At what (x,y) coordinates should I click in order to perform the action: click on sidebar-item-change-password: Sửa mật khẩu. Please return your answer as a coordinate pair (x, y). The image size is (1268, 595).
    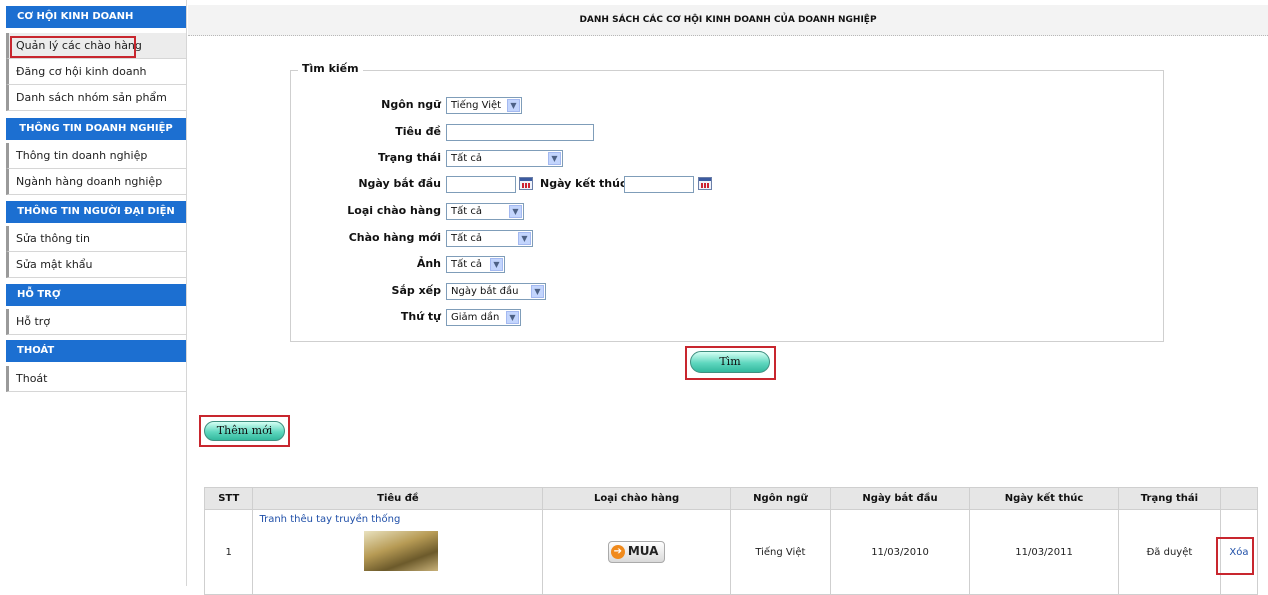
    Looking at the image, I should click on (96, 265).